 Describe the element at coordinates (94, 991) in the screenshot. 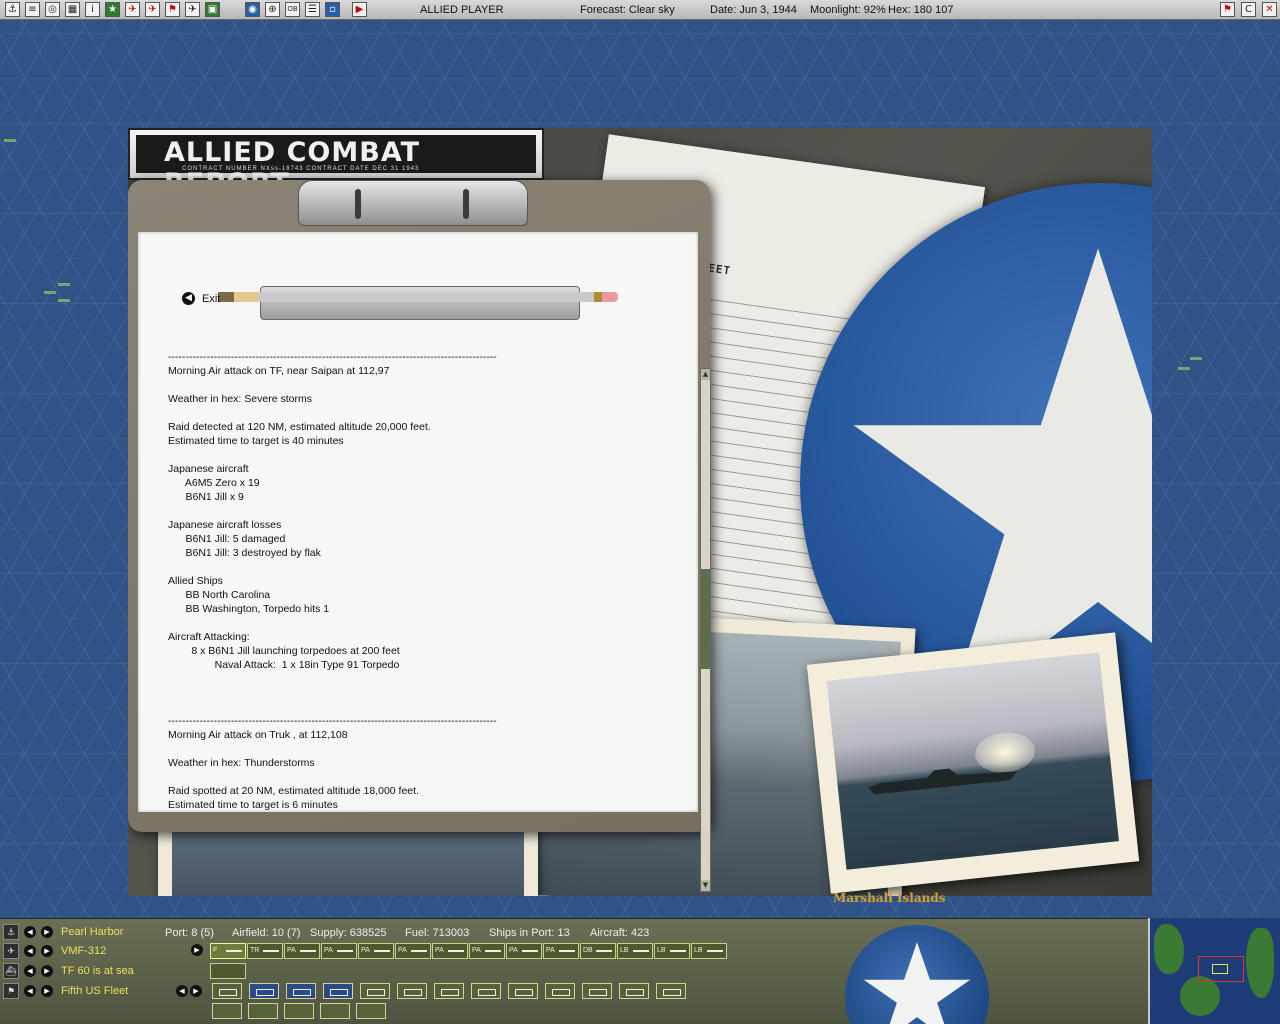

I see `fleet-name: Fifth US Fleet` at that location.